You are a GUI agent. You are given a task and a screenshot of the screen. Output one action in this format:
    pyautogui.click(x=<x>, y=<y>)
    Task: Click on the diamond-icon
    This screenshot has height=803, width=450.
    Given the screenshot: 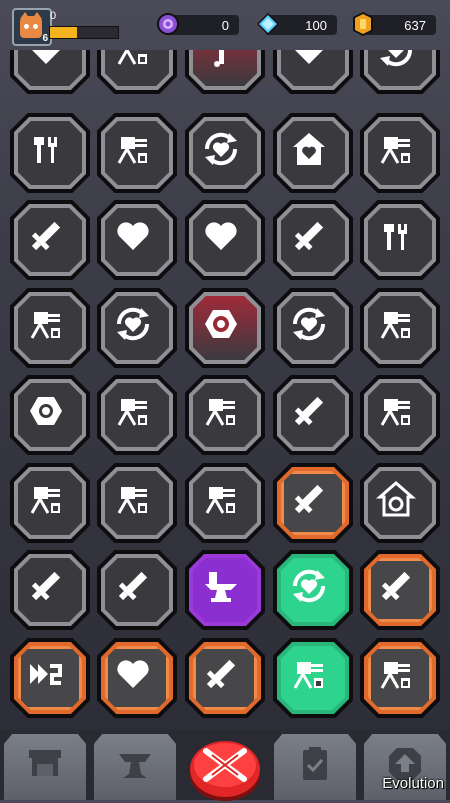 What is the action you would take?
    pyautogui.click(x=268, y=24)
    